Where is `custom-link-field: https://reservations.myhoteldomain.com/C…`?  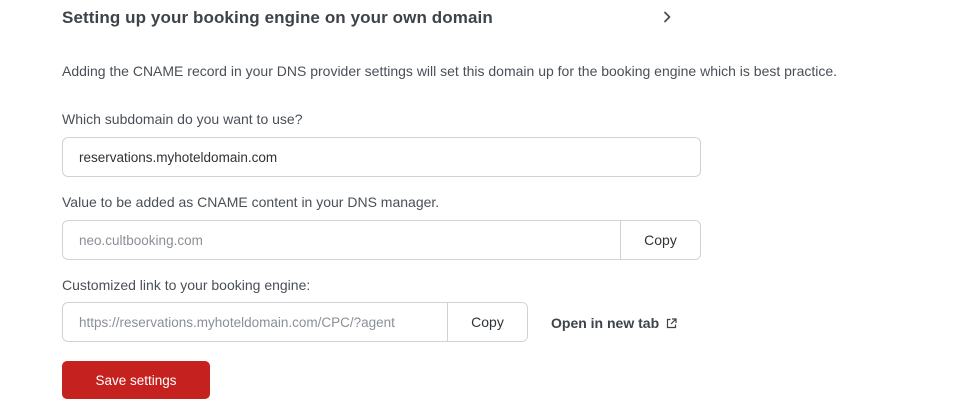 custom-link-field: https://reservations.myhoteldomain.com/C… is located at coordinates (295, 322).